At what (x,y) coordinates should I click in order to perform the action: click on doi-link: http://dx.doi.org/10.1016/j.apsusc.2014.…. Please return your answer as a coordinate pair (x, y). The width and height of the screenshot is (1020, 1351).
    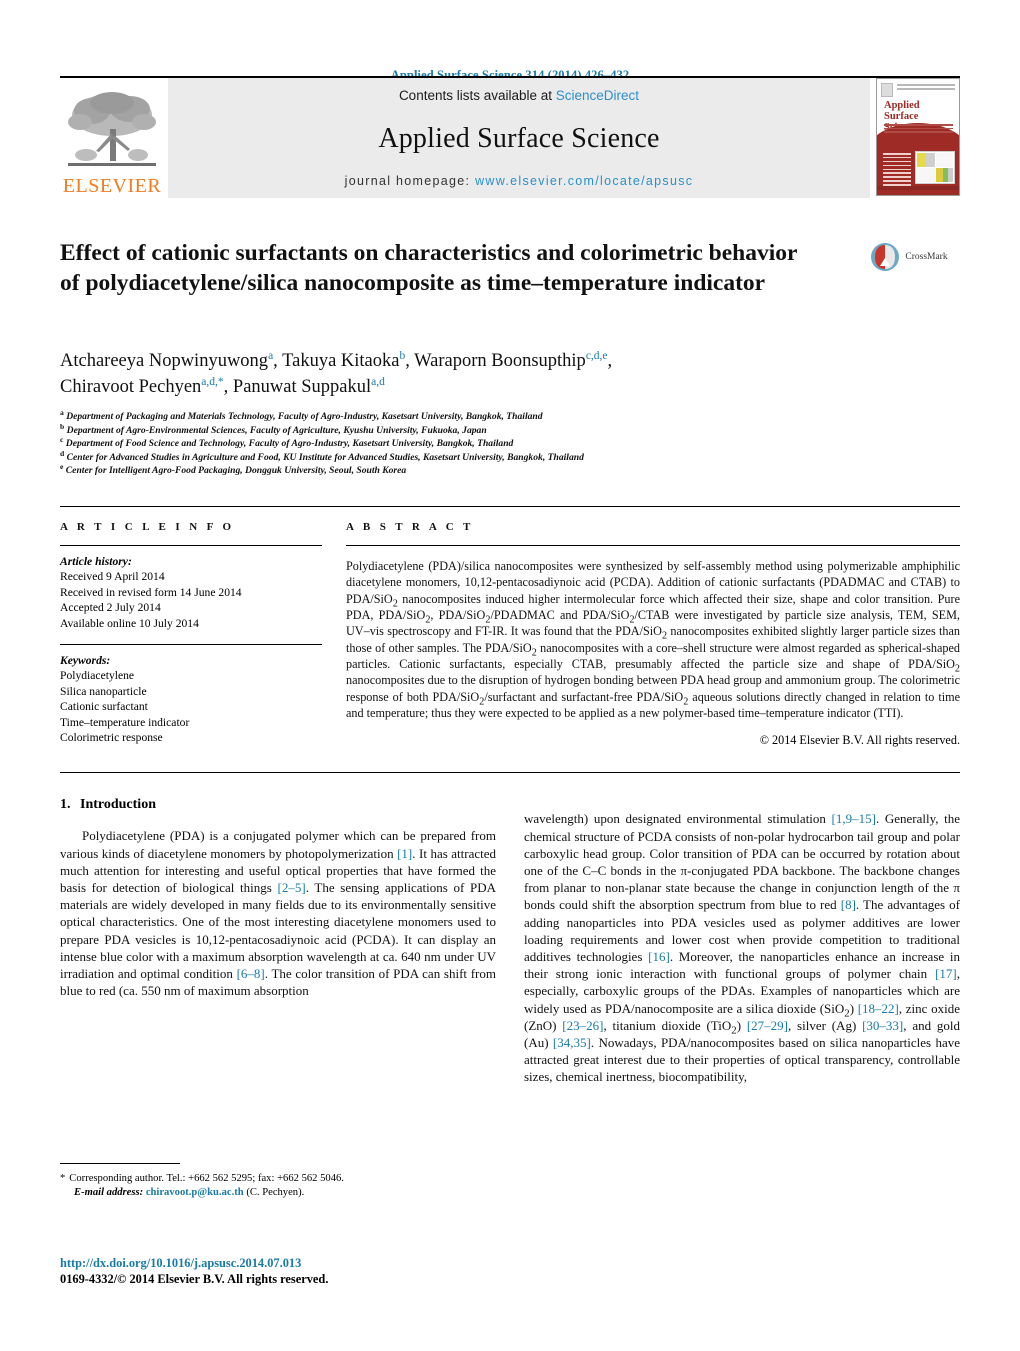
    Looking at the image, I should click on (280, 1263).